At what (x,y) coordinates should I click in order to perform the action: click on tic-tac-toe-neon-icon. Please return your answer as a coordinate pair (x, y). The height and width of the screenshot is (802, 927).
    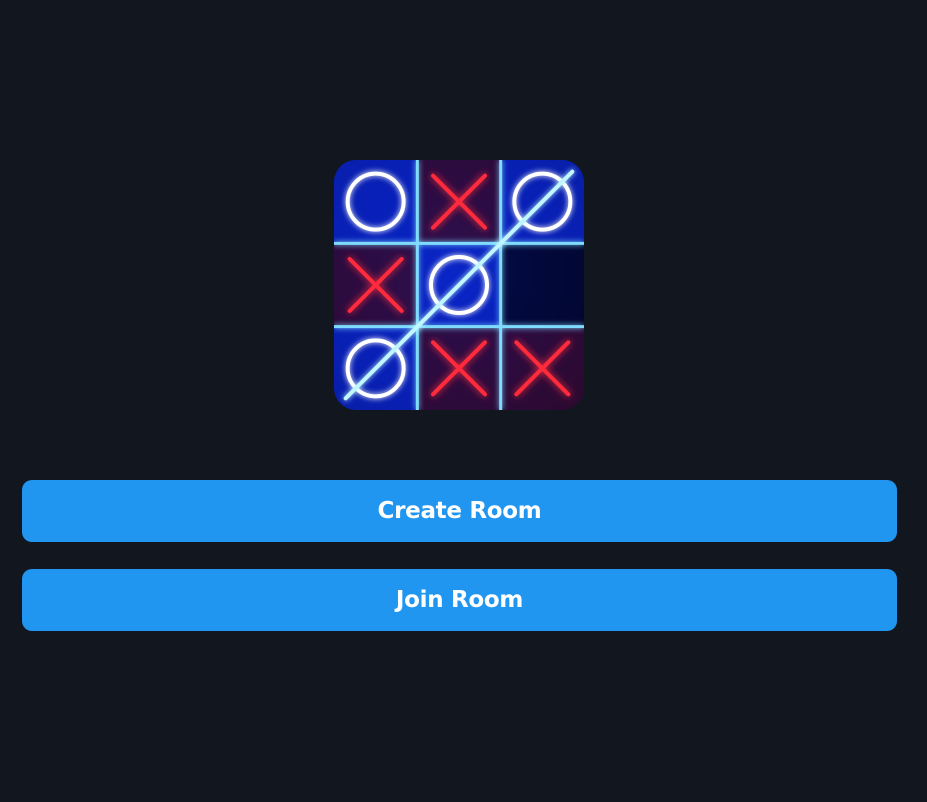
    Looking at the image, I should click on (459, 285).